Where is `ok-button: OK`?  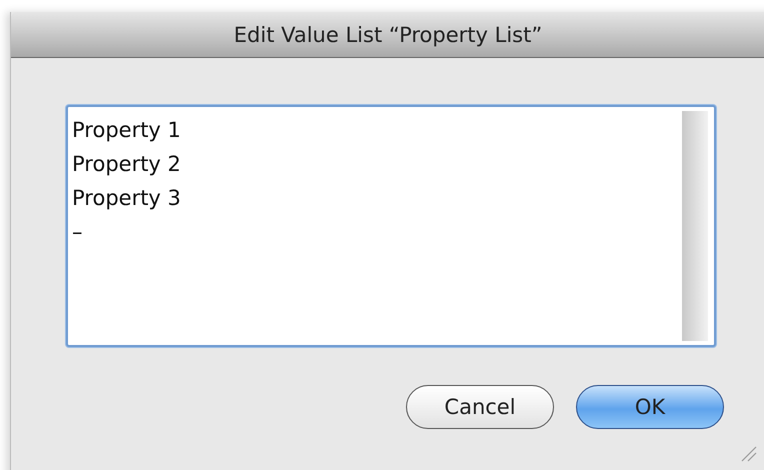
ok-button: OK is located at coordinates (650, 407).